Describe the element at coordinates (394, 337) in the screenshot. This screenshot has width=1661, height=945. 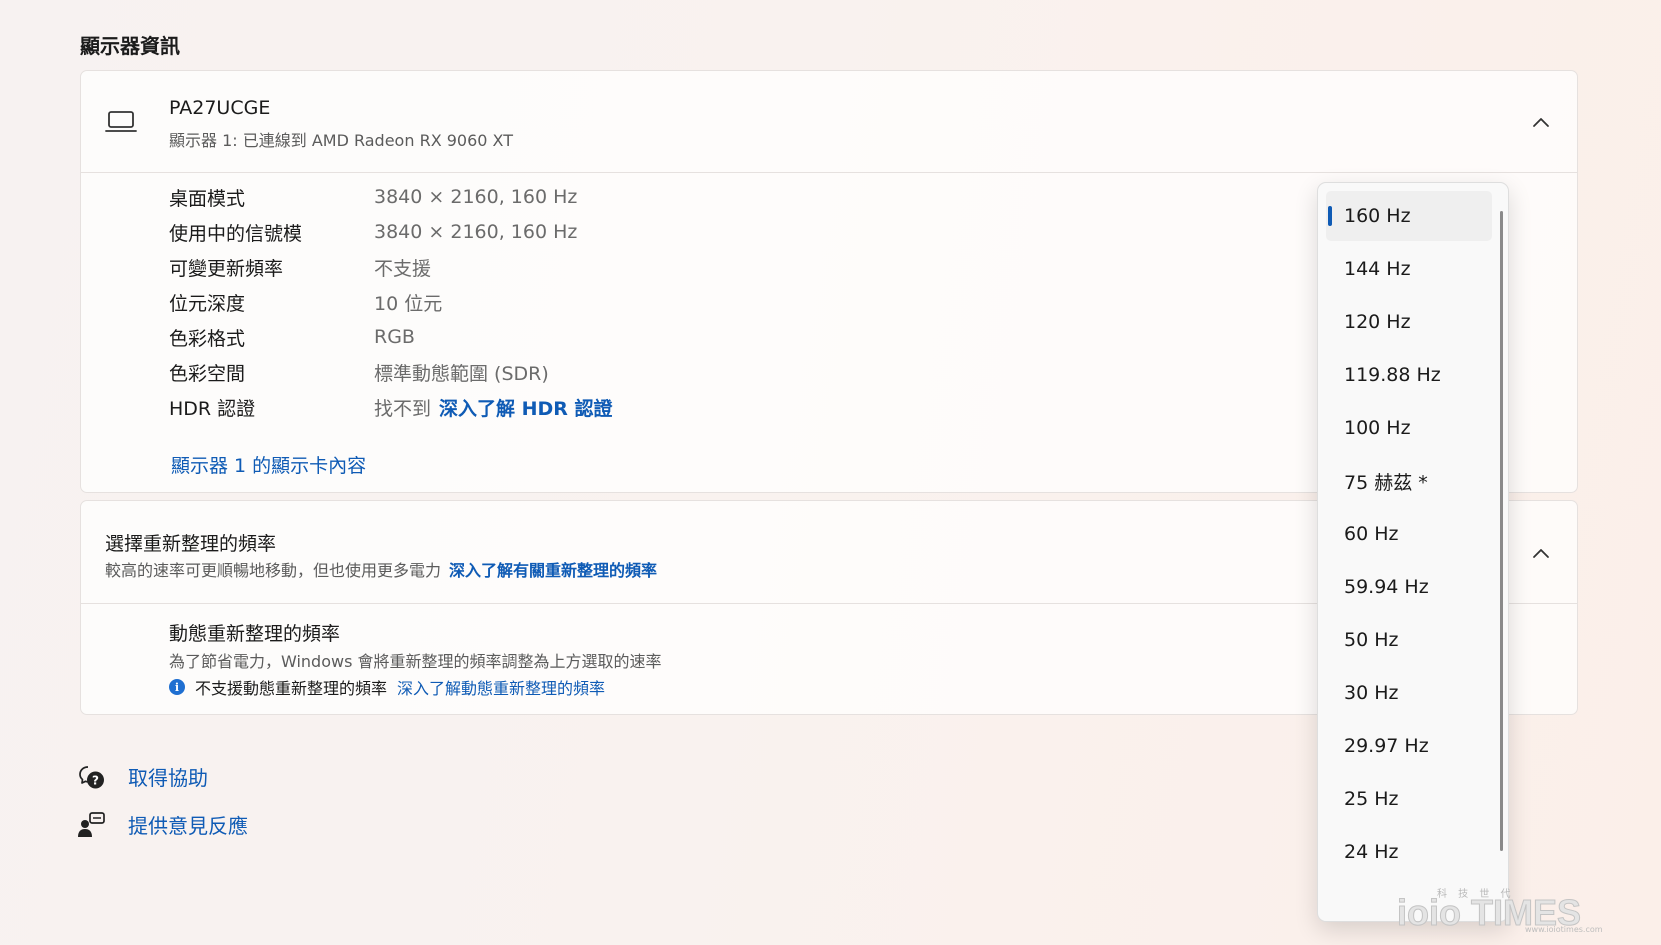
I see `info-value: RGB` at that location.